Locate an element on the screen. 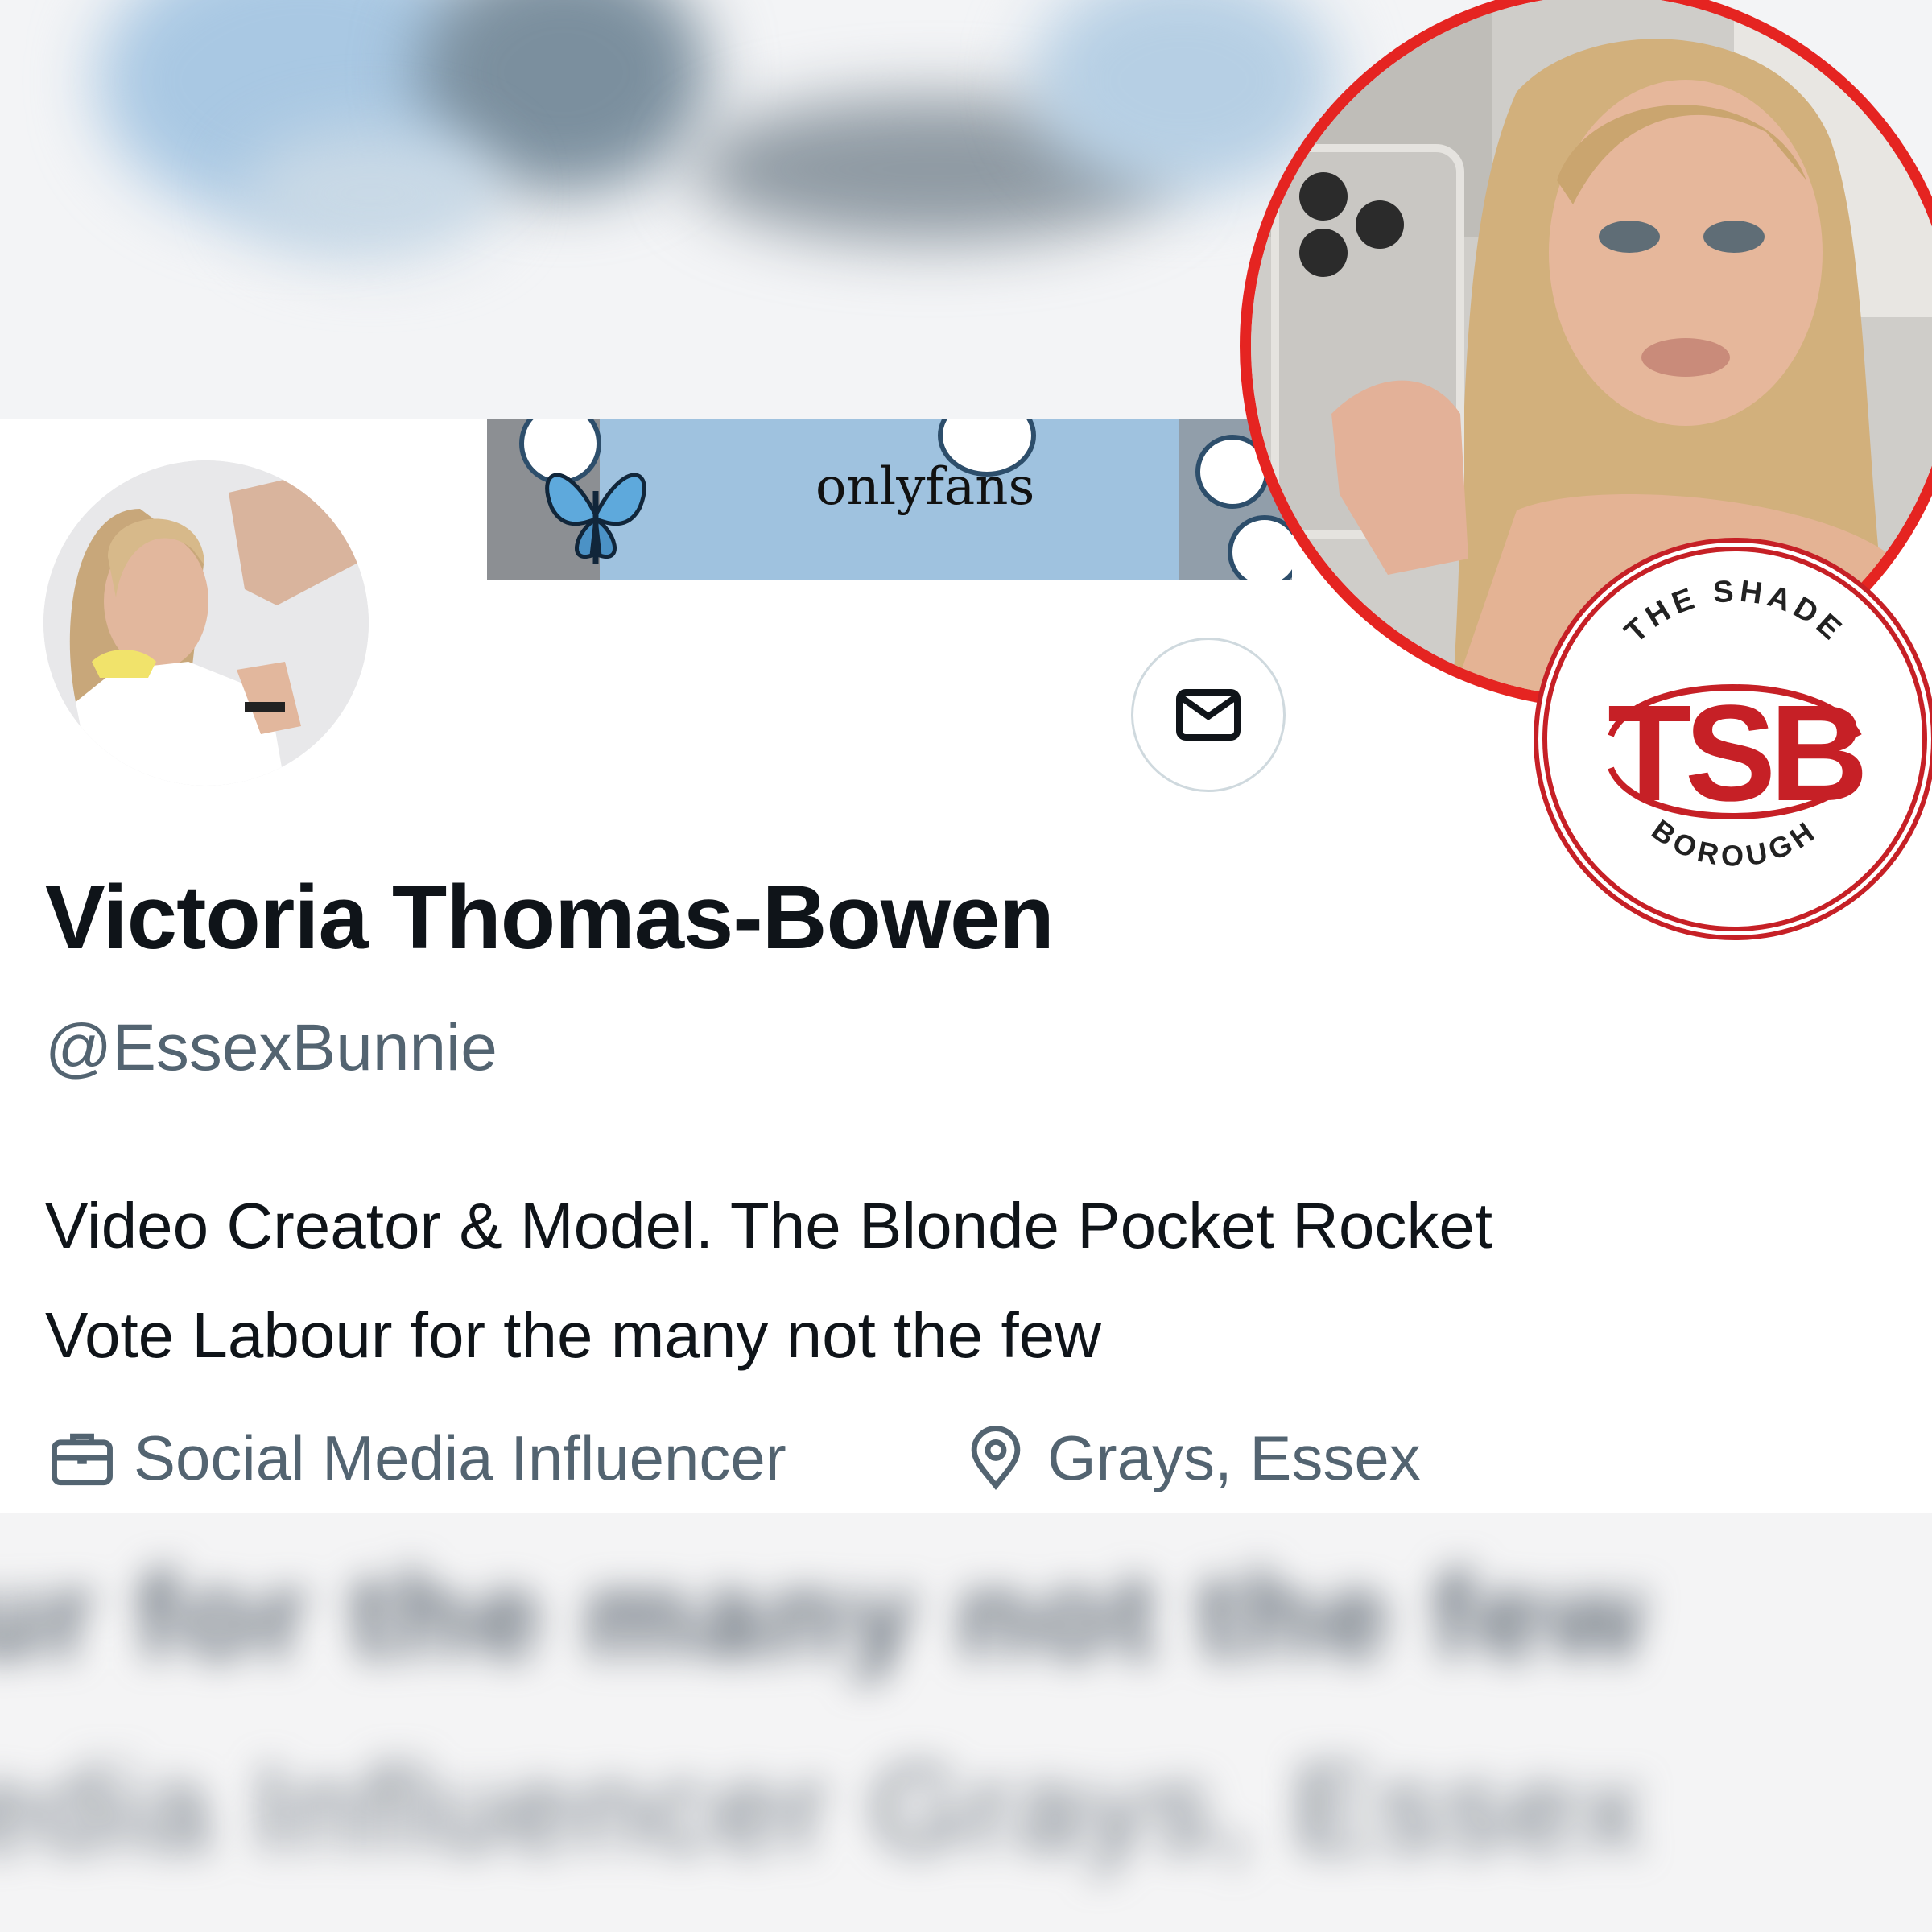  location-pin-icon is located at coordinates (996, 1458).